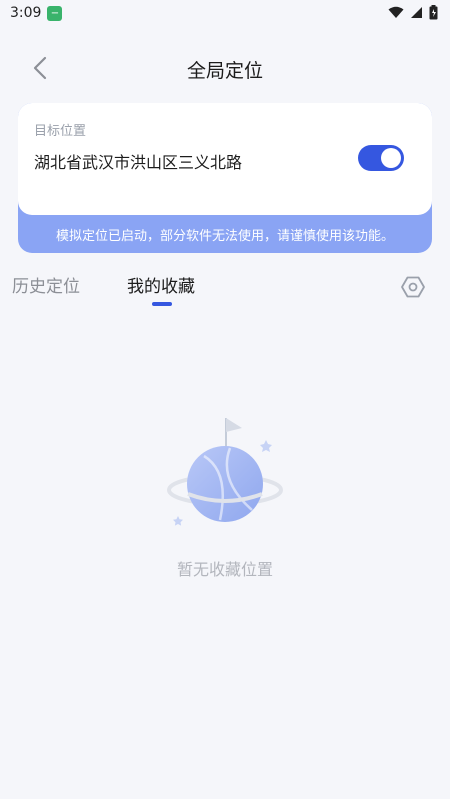 The width and height of the screenshot is (450, 799). Describe the element at coordinates (225, 475) in the screenshot. I see `planet-flag-icon` at that location.